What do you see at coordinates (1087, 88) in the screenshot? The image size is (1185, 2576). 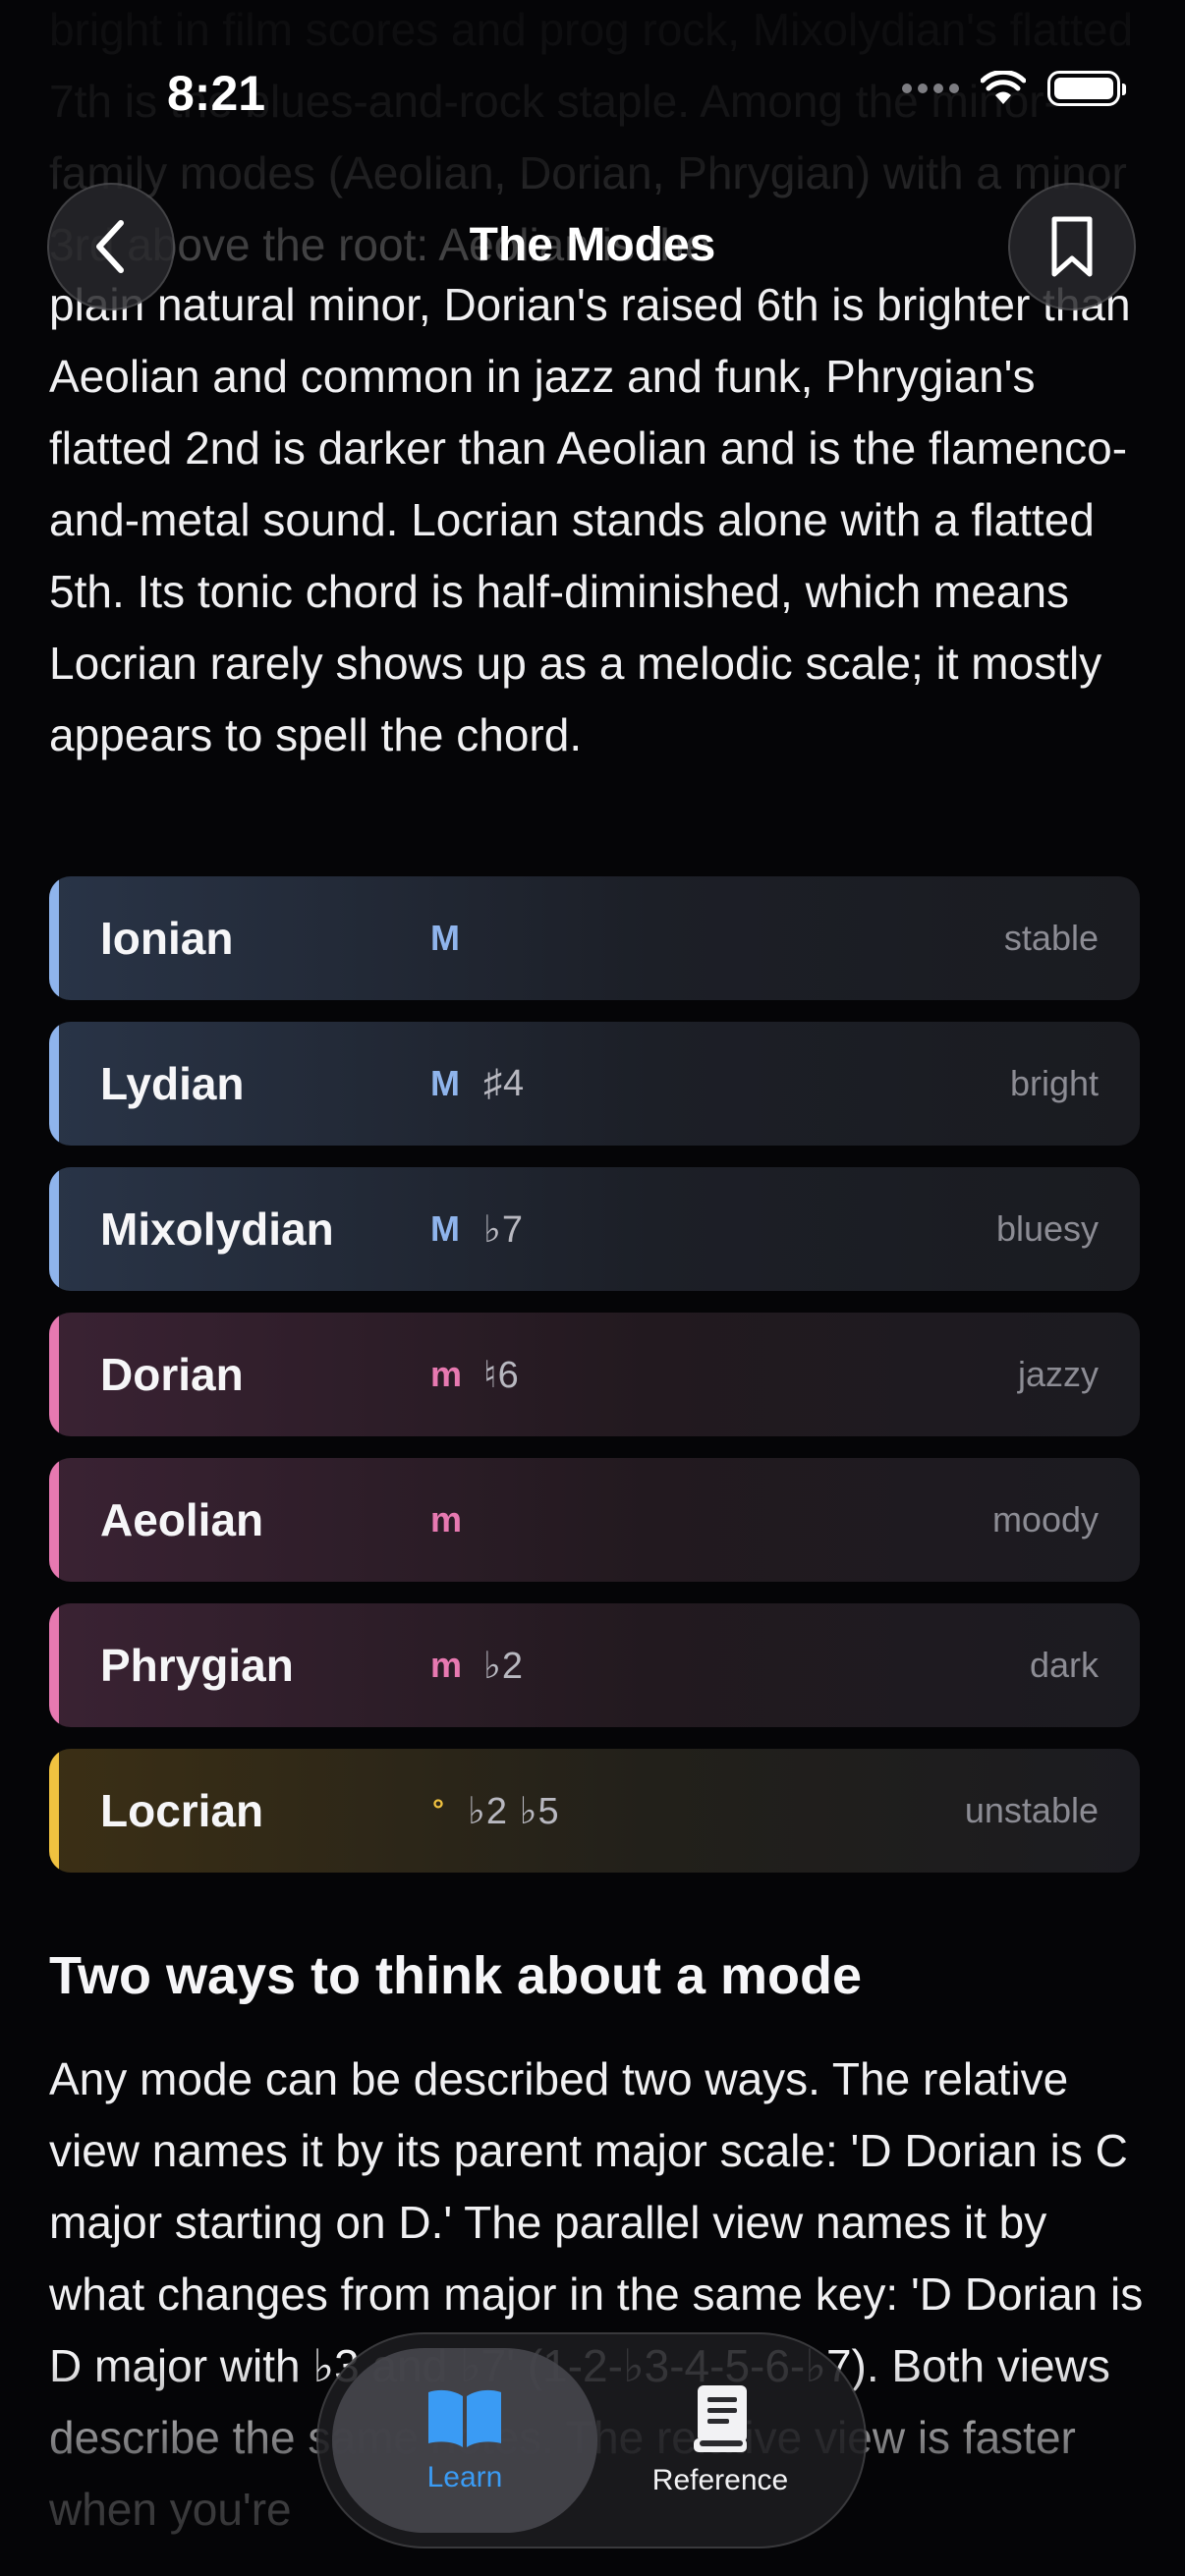 I see `battery-icon` at bounding box center [1087, 88].